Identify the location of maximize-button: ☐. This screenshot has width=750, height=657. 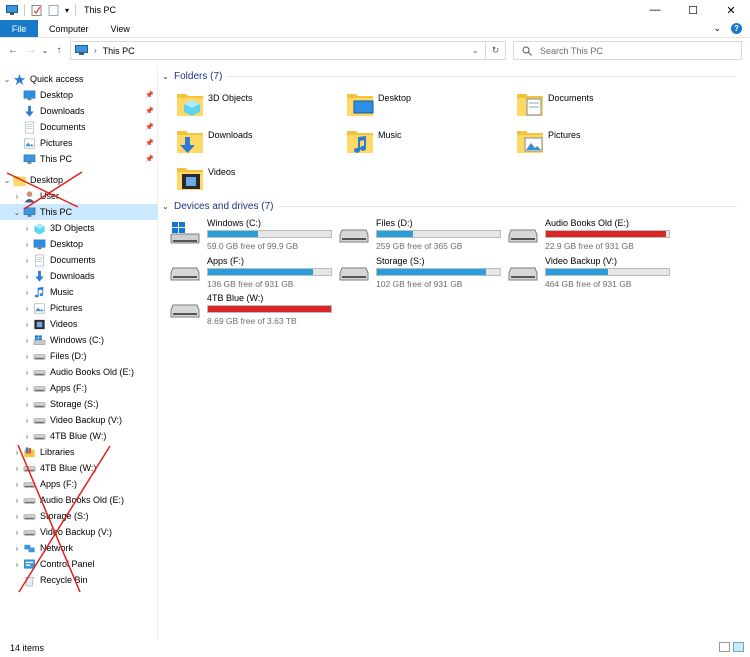
(693, 10).